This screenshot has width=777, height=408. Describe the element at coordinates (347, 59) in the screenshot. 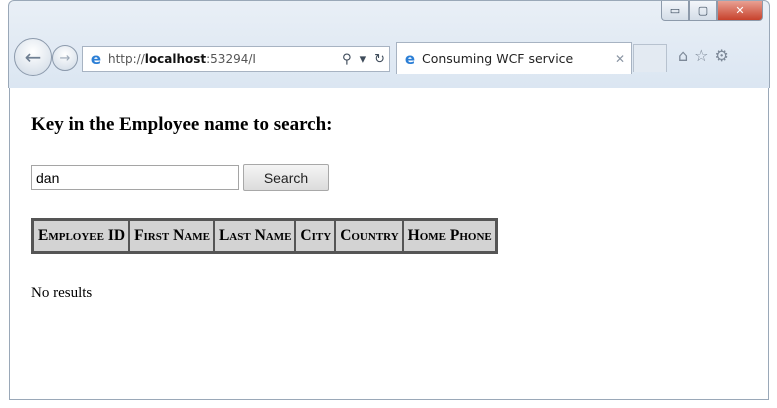

I see `search-icon: ⚲` at that location.